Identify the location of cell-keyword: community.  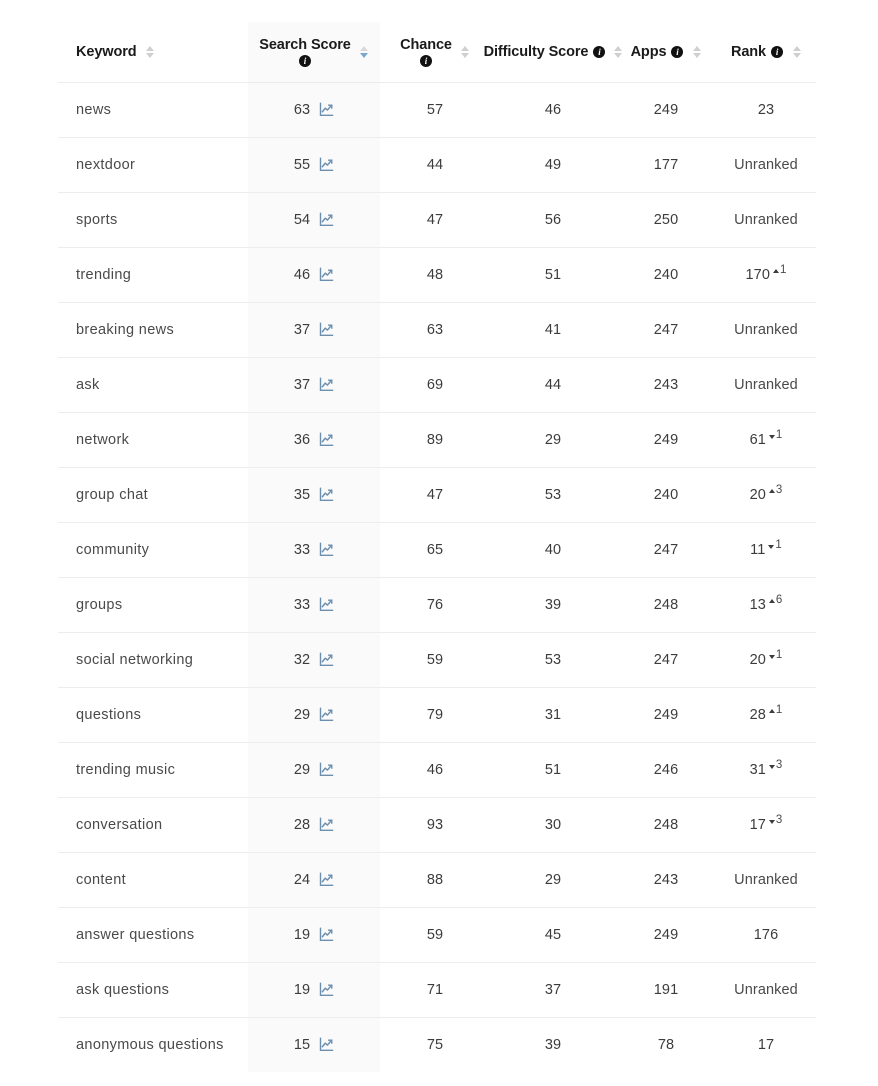
(153, 550).